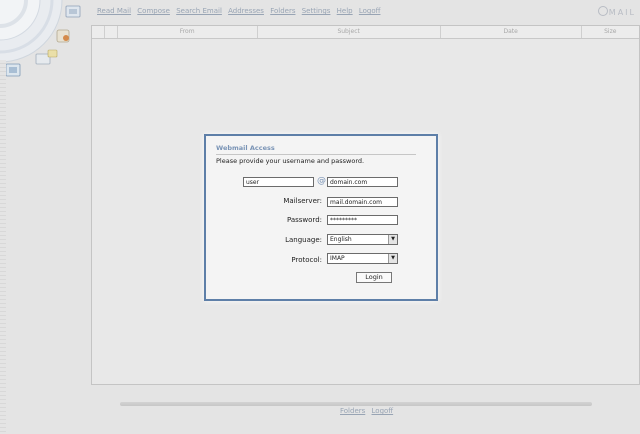  What do you see at coordinates (622, 12) in the screenshot?
I see `brand-text: MAIL` at bounding box center [622, 12].